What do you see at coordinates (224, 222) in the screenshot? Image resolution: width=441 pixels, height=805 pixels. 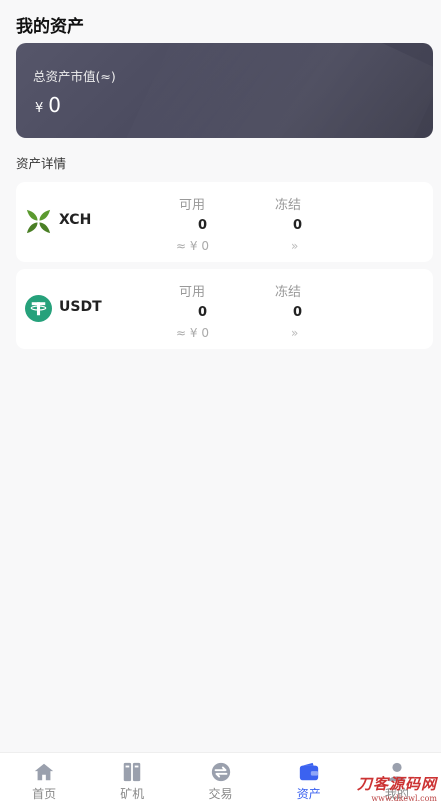 I see `asset-card-xch: XCH 可用 冻结 0 0 ≈ ¥ 0 »` at bounding box center [224, 222].